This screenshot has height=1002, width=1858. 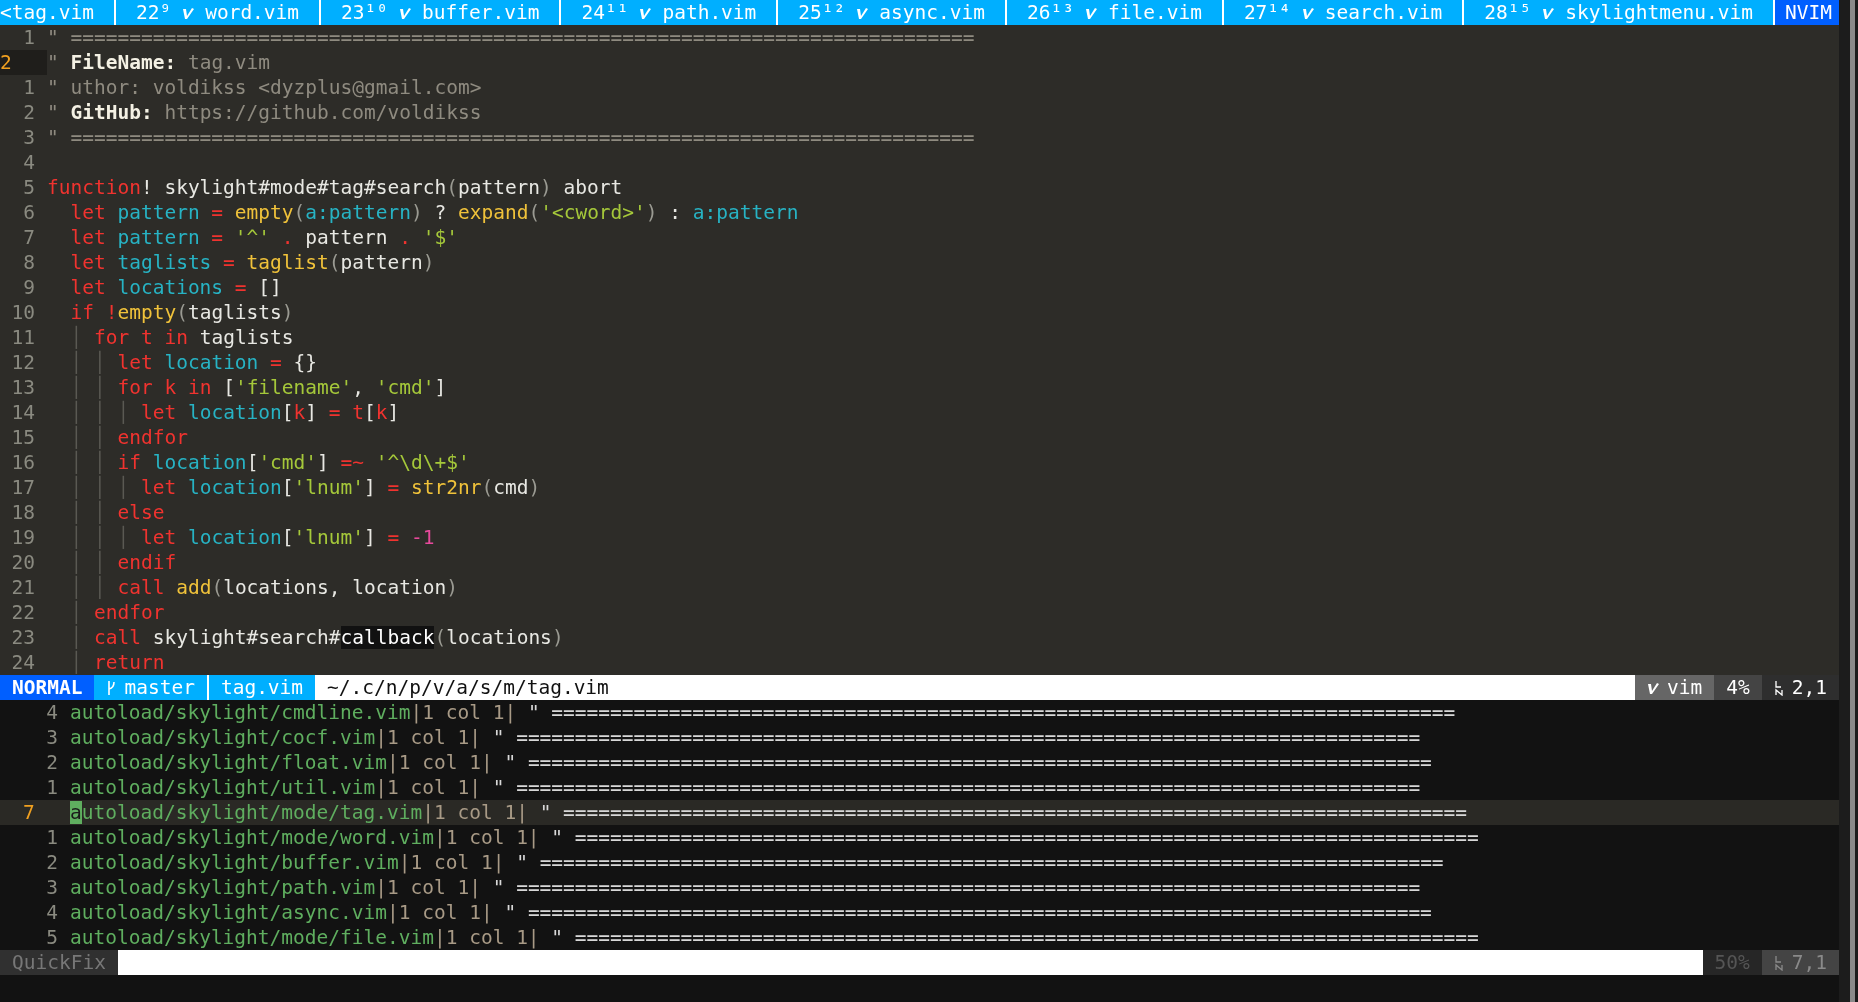 I want to click on line-number: 6, so click(x=29, y=212).